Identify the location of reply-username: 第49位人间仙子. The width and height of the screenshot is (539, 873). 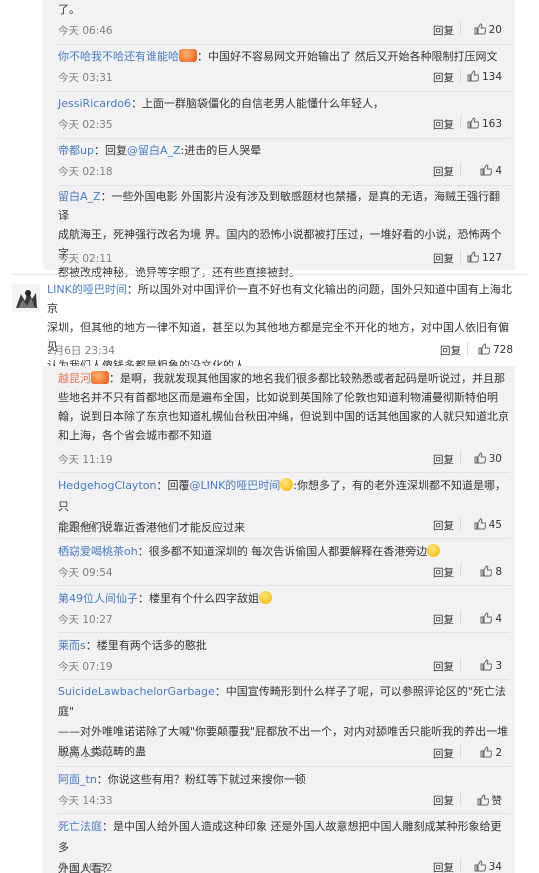
(98, 598).